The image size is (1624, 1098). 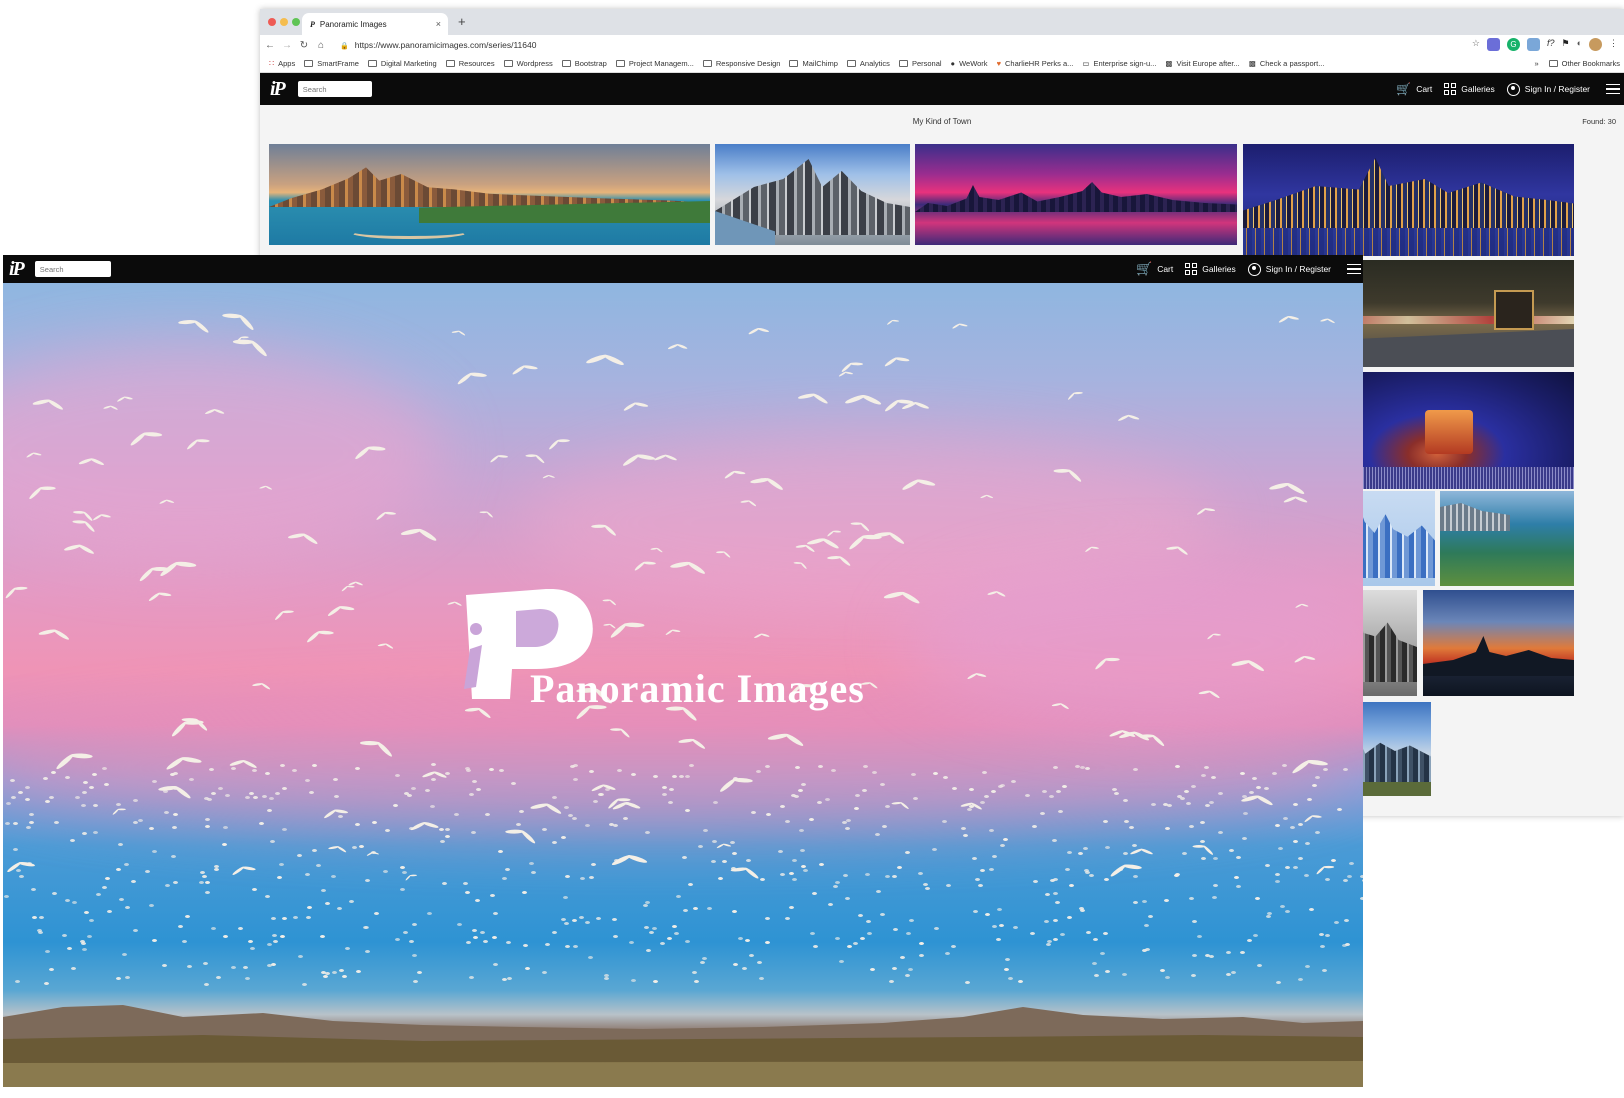 I want to click on flag-icon: ⚑, so click(x=1565, y=44).